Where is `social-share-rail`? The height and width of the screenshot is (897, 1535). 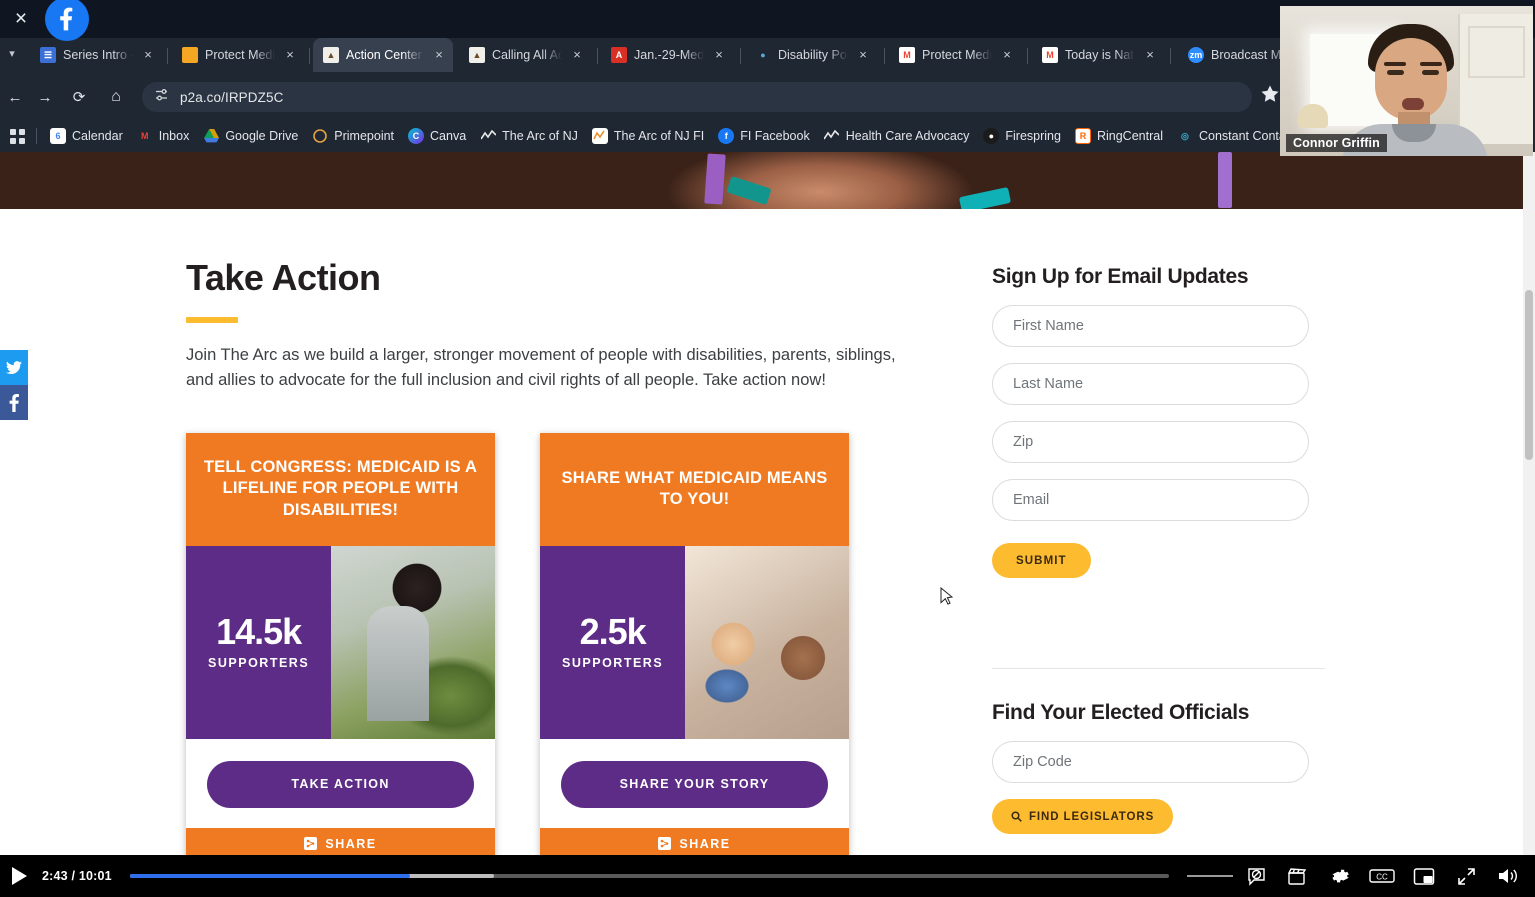 social-share-rail is located at coordinates (14, 385).